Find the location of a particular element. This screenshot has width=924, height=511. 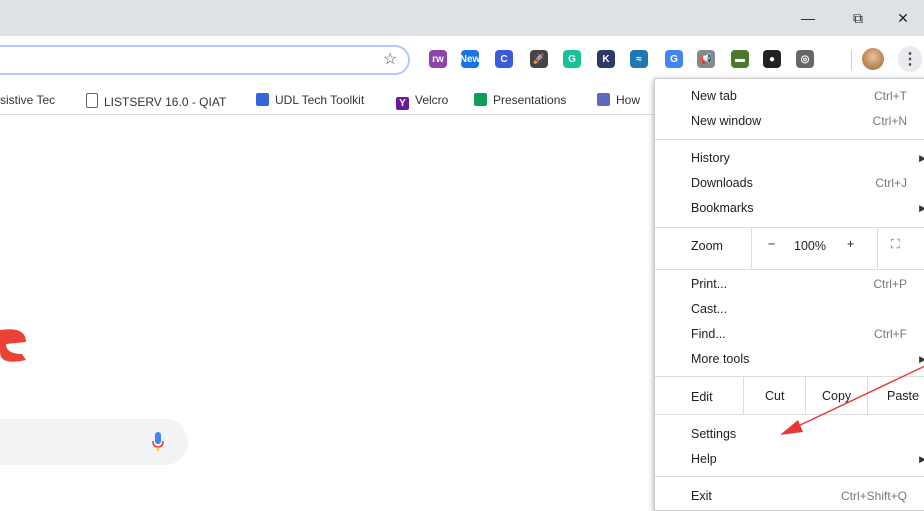

microphone-icon is located at coordinates (158, 442).